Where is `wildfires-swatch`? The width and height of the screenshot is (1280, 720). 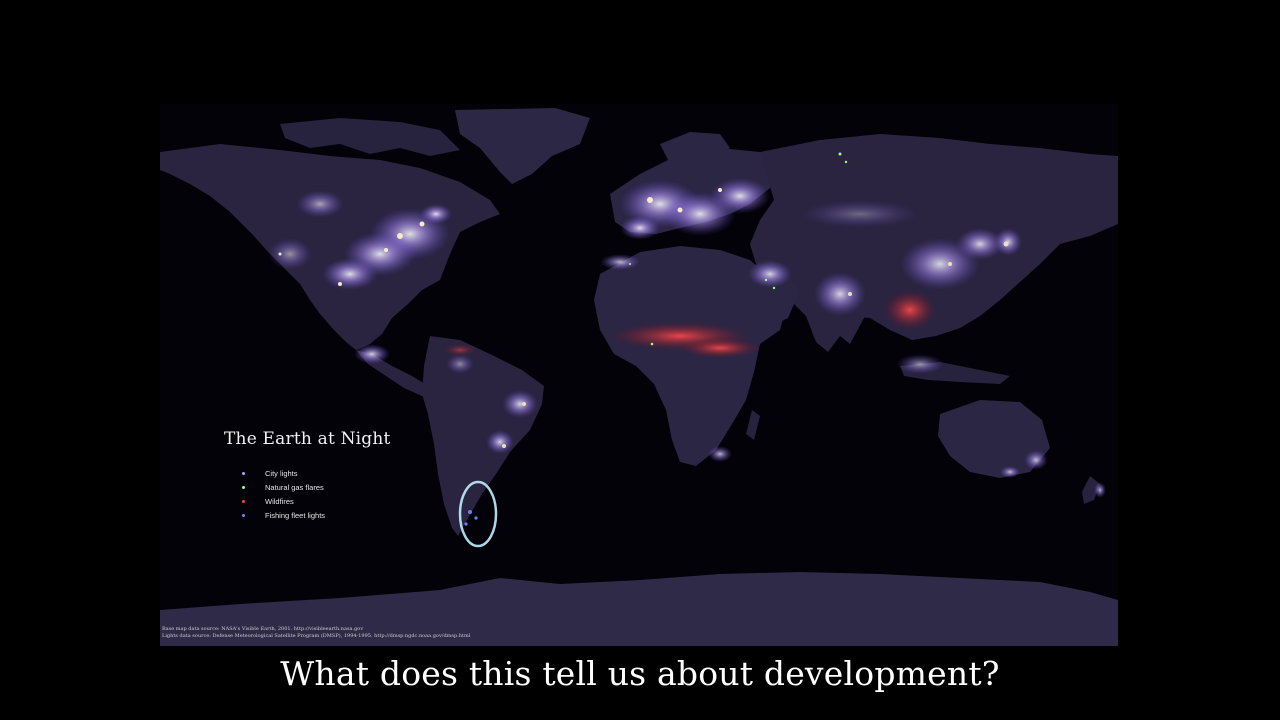
wildfires-swatch is located at coordinates (243, 501).